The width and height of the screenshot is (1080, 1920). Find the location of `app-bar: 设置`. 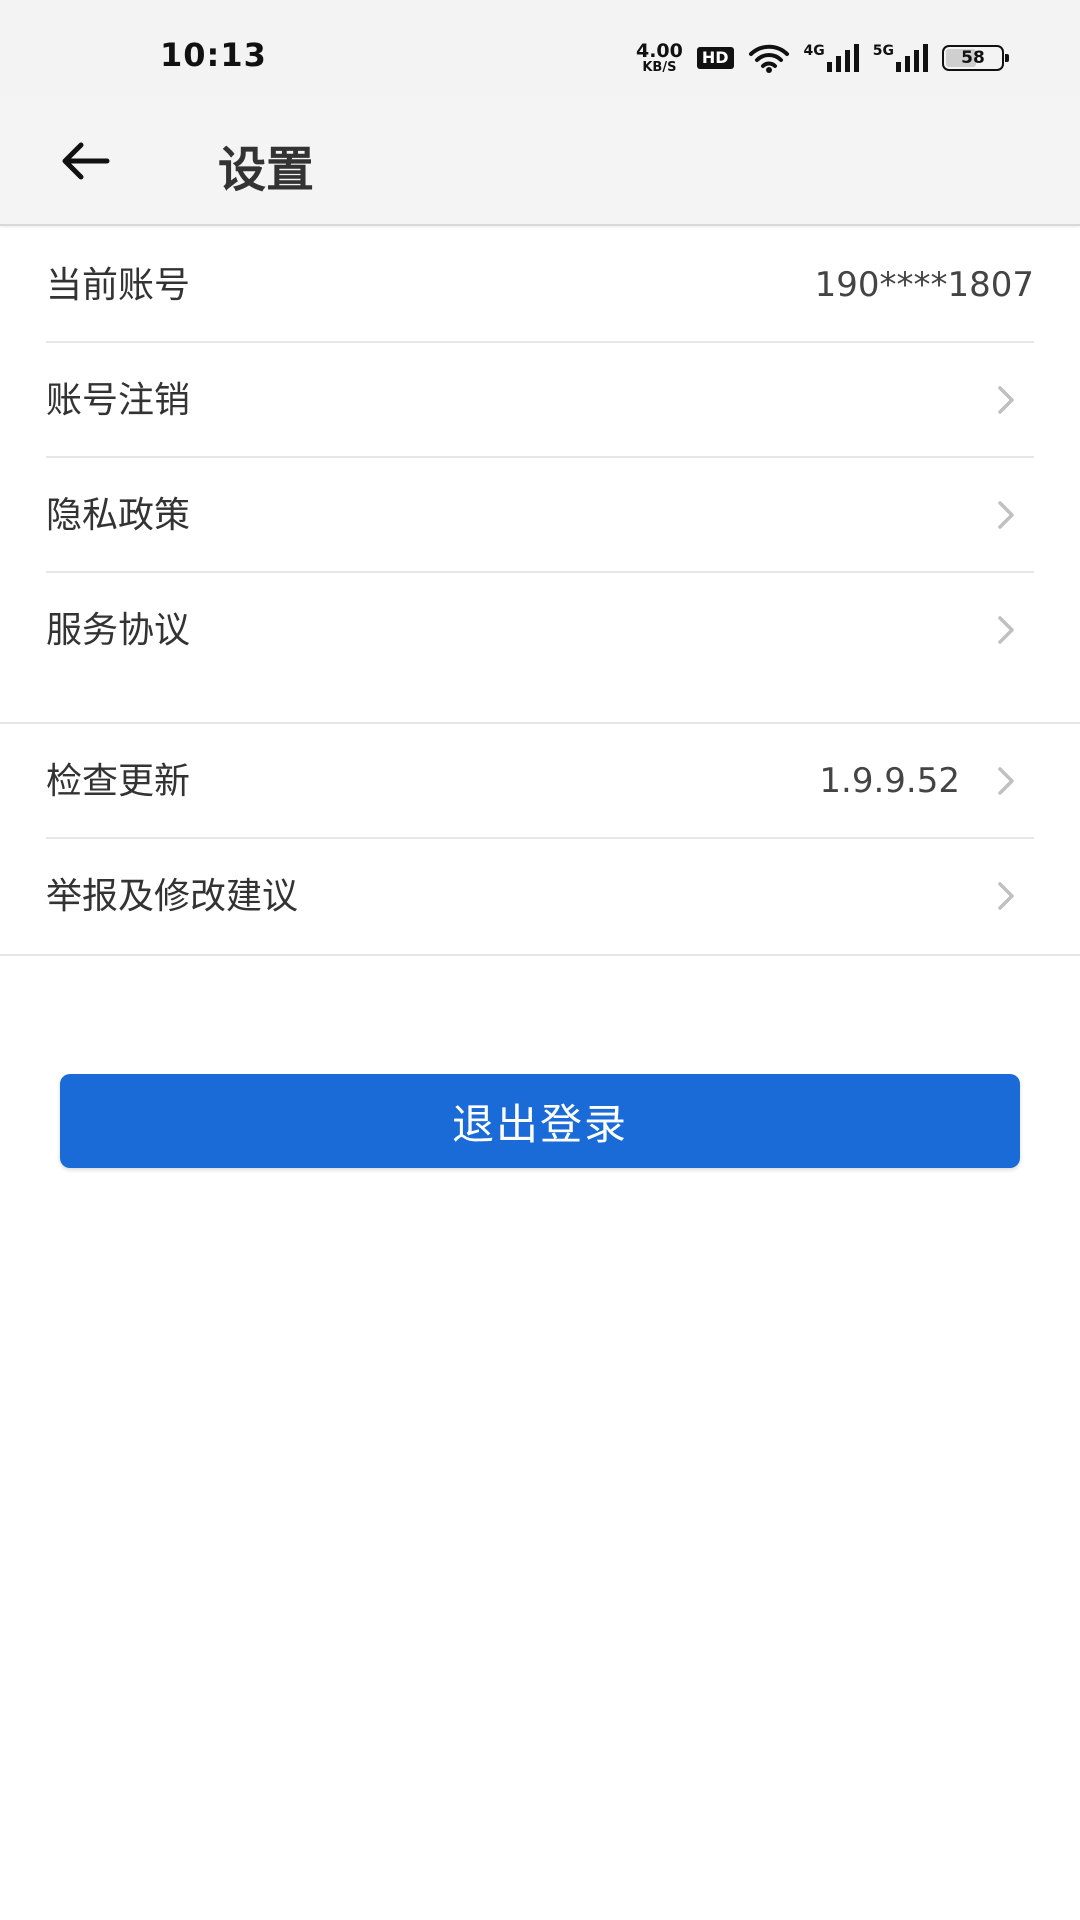

app-bar: 设置 is located at coordinates (540, 161).